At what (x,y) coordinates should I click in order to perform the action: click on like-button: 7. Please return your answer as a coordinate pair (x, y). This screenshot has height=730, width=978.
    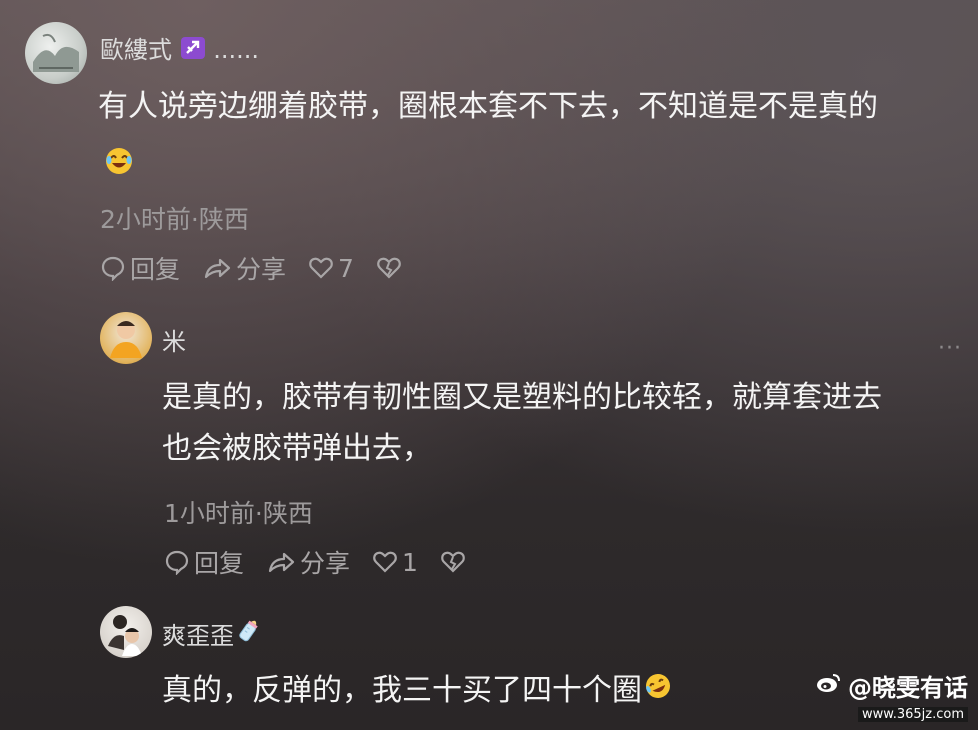
    Looking at the image, I should click on (331, 268).